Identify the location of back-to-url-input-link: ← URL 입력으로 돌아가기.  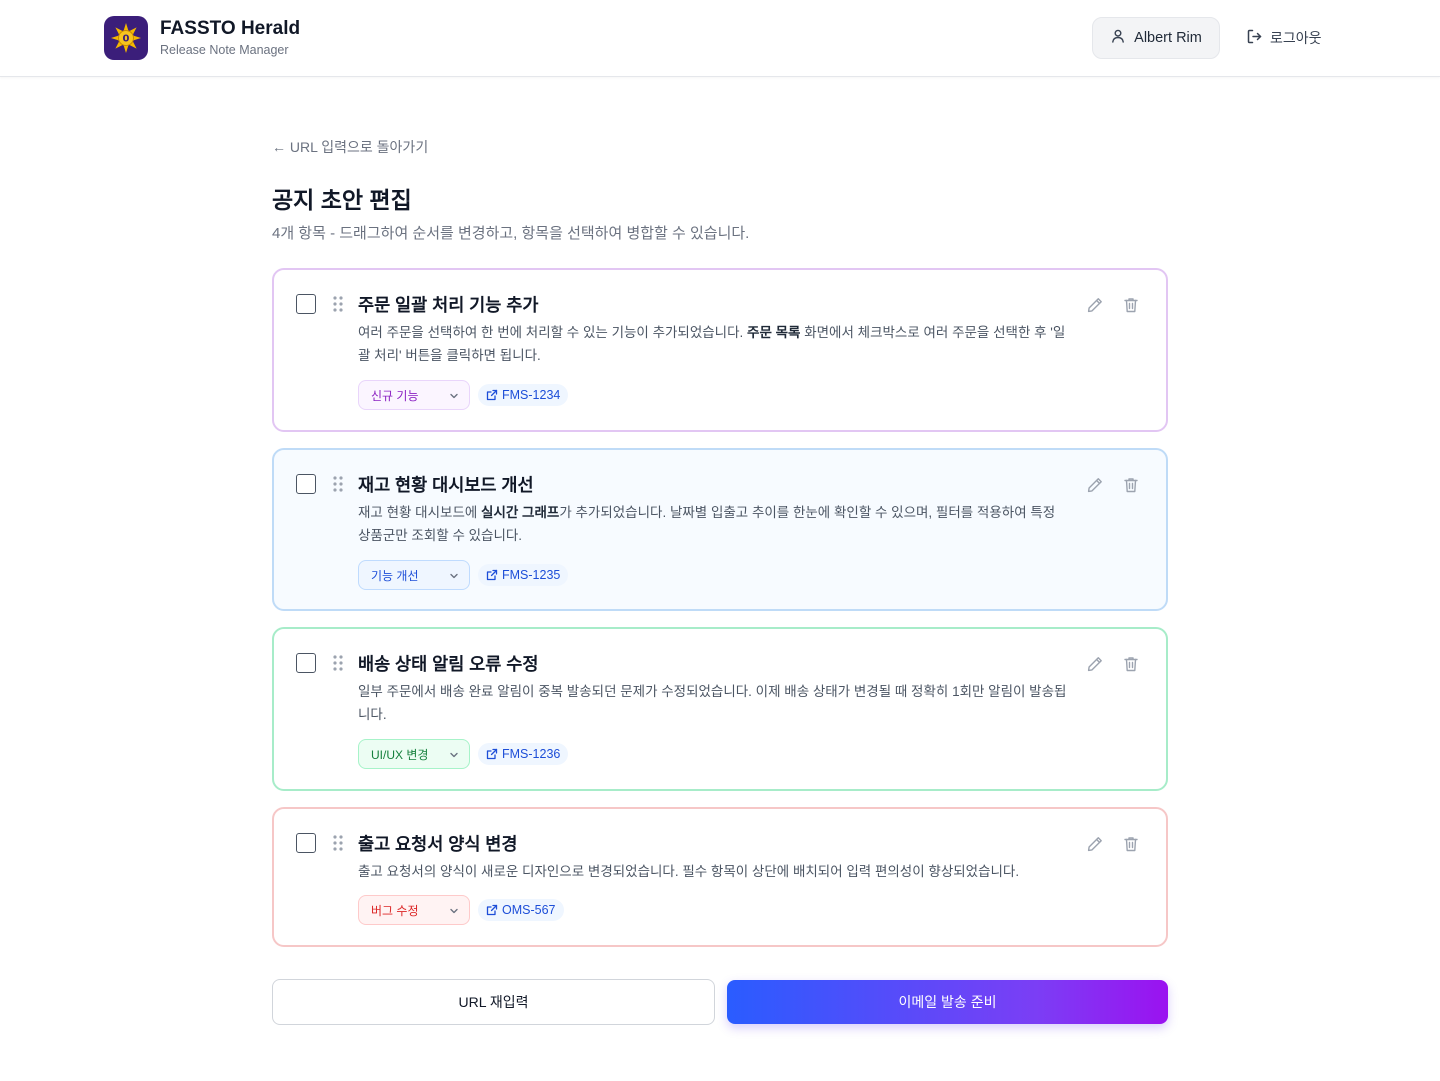
(350, 147).